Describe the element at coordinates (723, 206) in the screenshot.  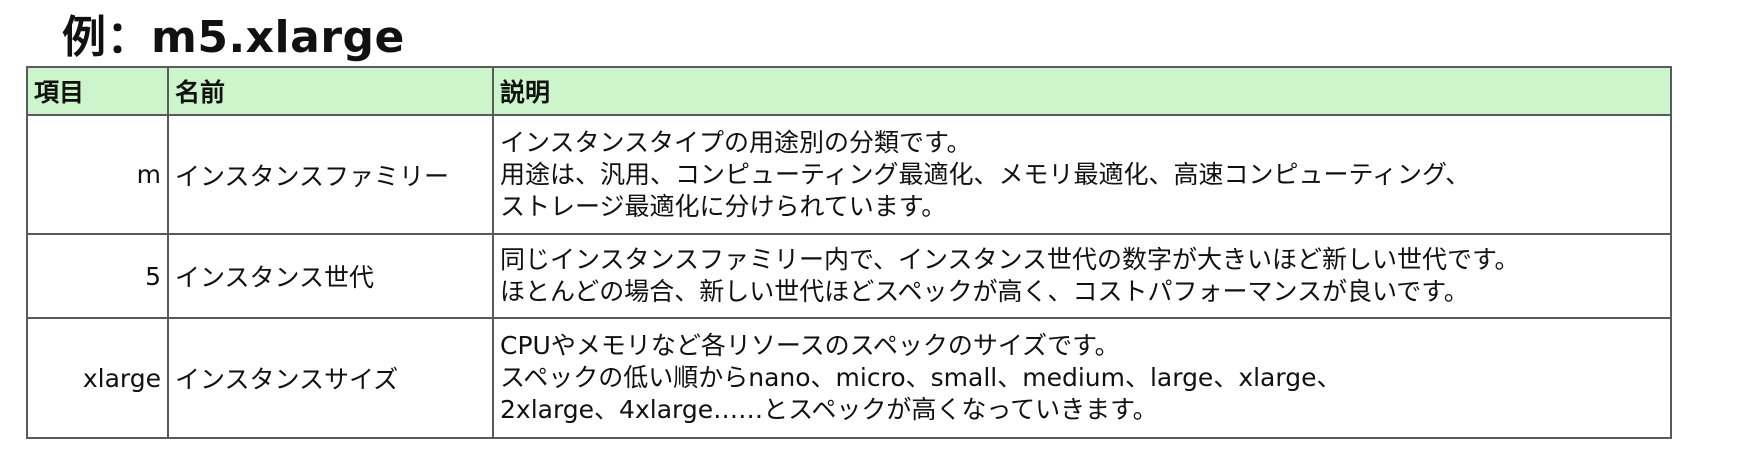
I see `description-line: ストレージ最適化に分けられています。` at that location.